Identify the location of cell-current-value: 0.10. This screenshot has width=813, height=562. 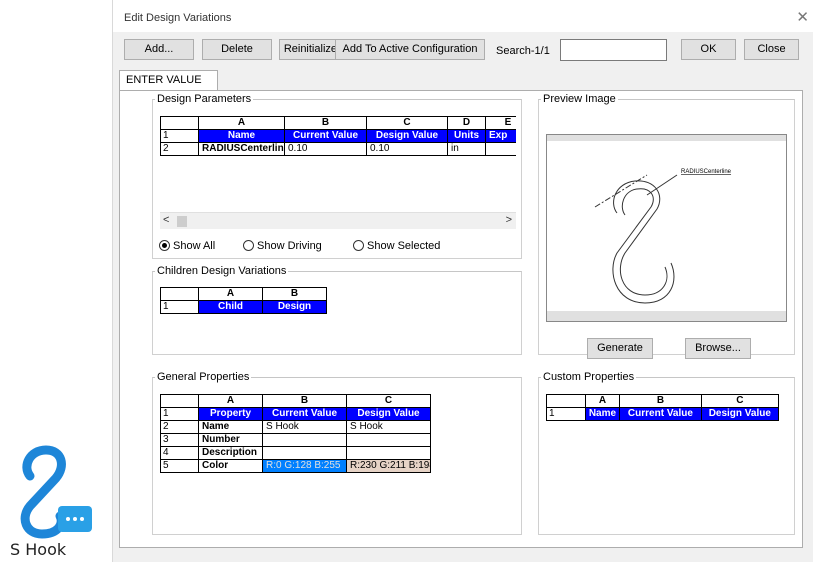
(325, 149).